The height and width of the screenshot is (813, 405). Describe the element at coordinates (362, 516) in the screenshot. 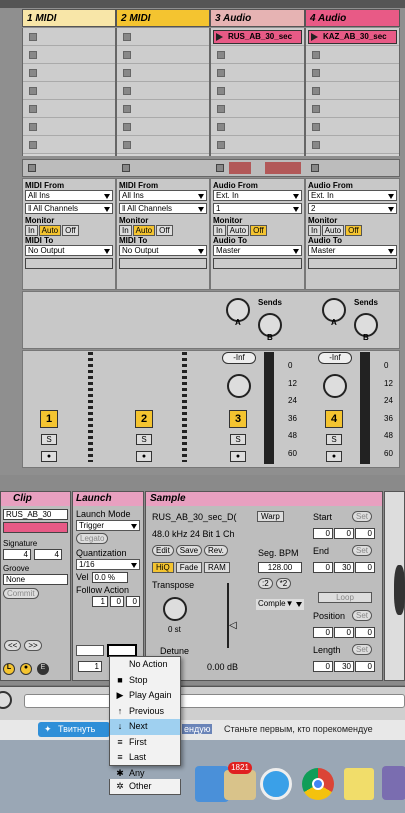

I see `start-set-button: Set` at that location.